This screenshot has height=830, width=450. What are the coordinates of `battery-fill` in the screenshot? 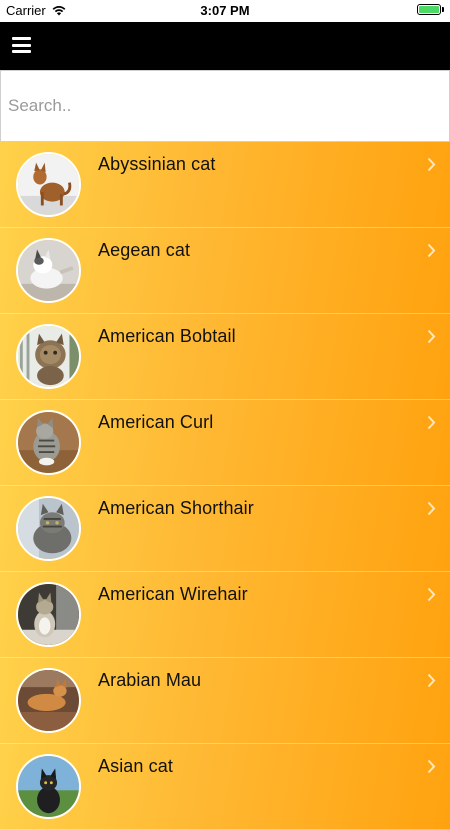 It's located at (429, 9).